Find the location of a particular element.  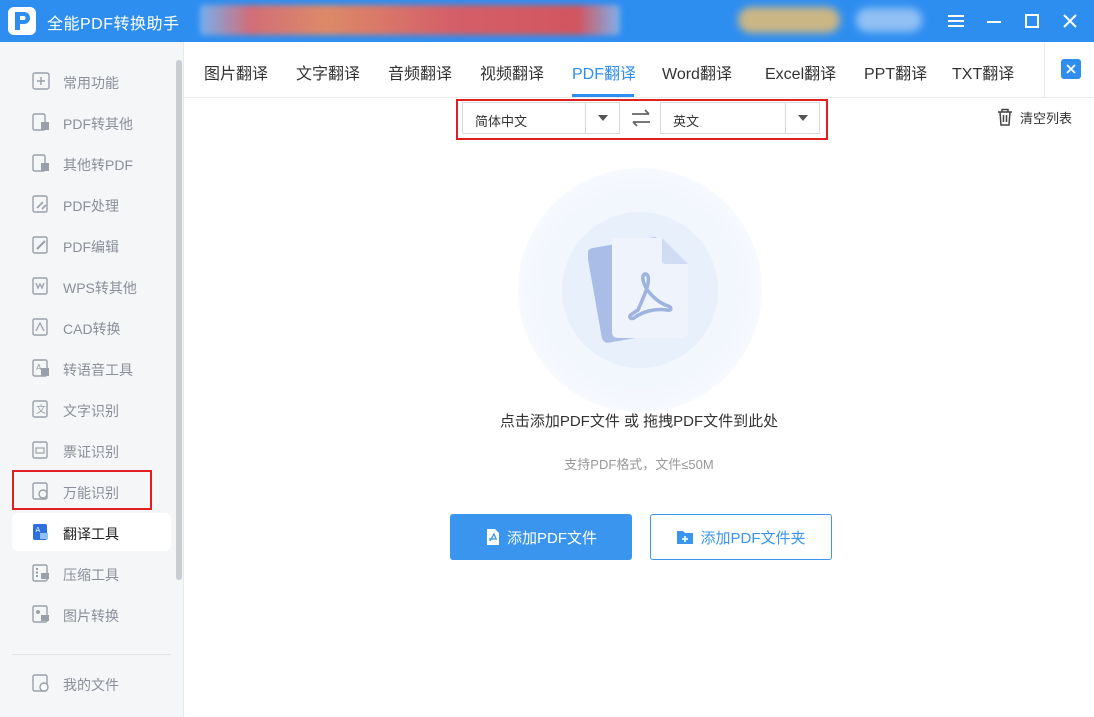

tab-audio-translate: 音频翻译 is located at coordinates (420, 72).